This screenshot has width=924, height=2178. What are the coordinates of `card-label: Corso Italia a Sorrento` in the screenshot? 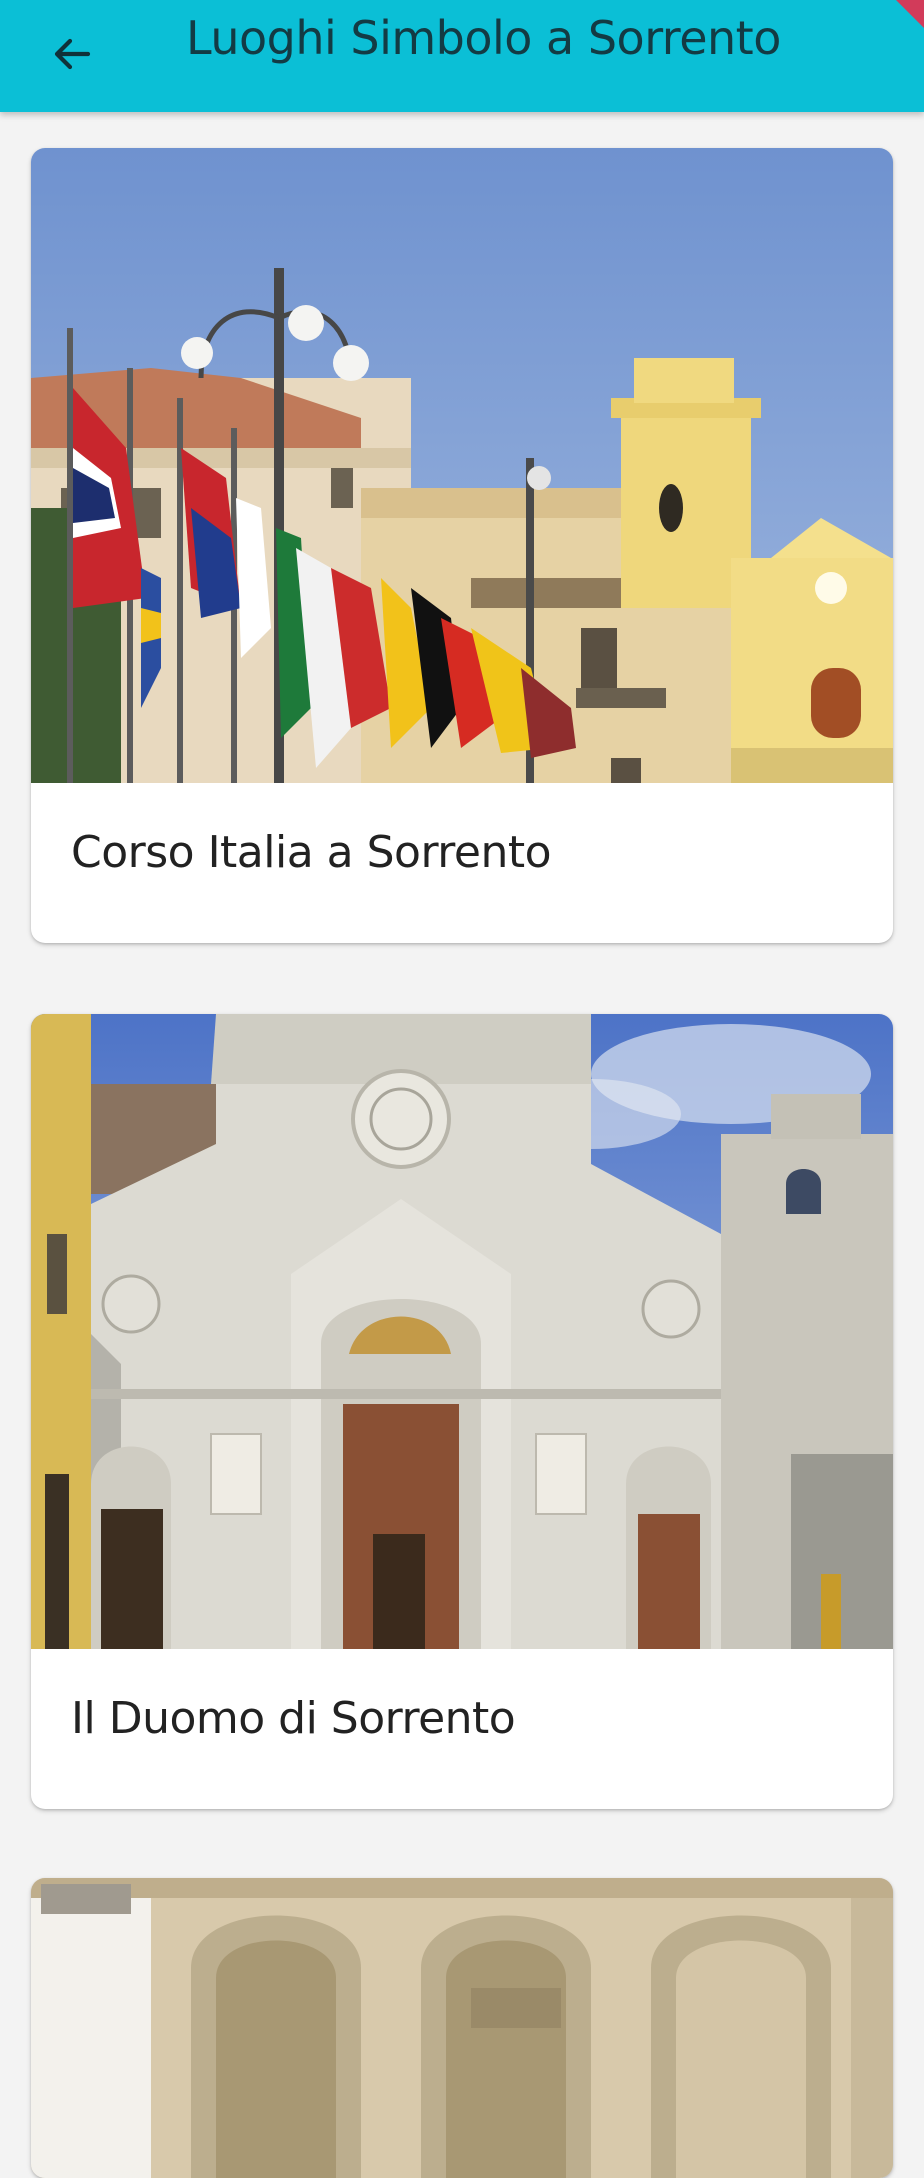 It's located at (311, 852).